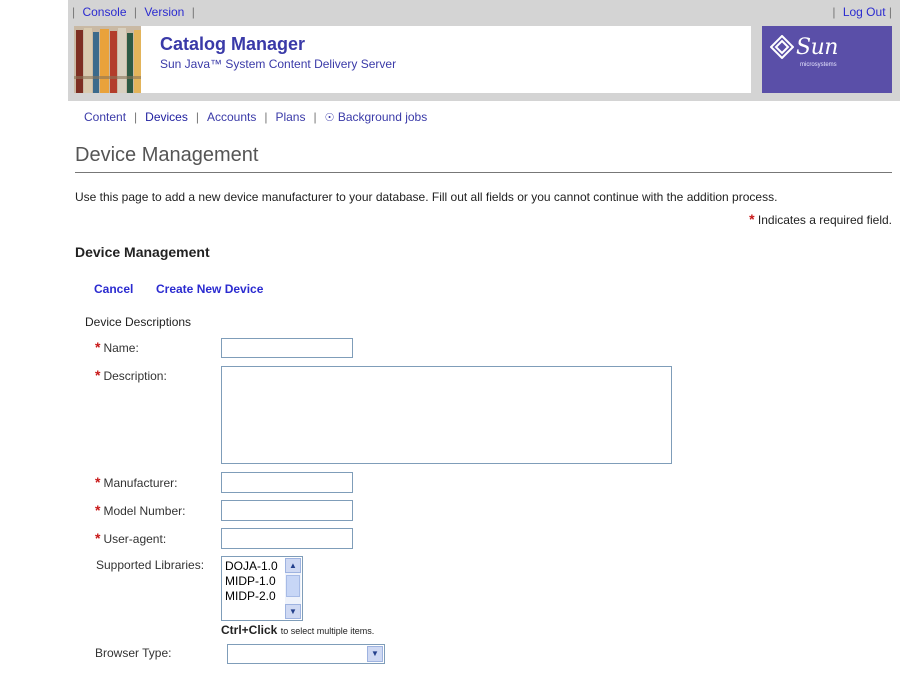 The image size is (900, 674). What do you see at coordinates (164, 12) in the screenshot?
I see `version-link: Version` at bounding box center [164, 12].